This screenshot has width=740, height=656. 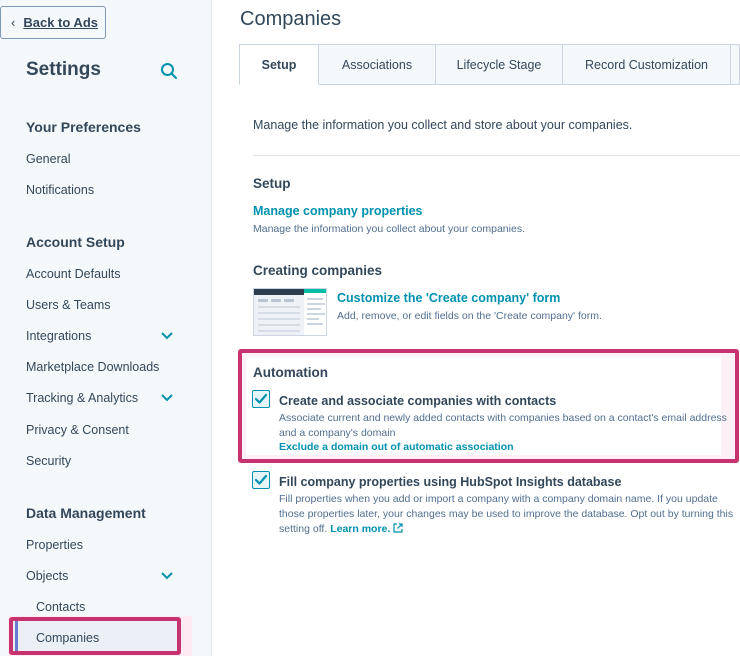 What do you see at coordinates (318, 270) in the screenshot?
I see `creating-companies-heading: Creating companies` at bounding box center [318, 270].